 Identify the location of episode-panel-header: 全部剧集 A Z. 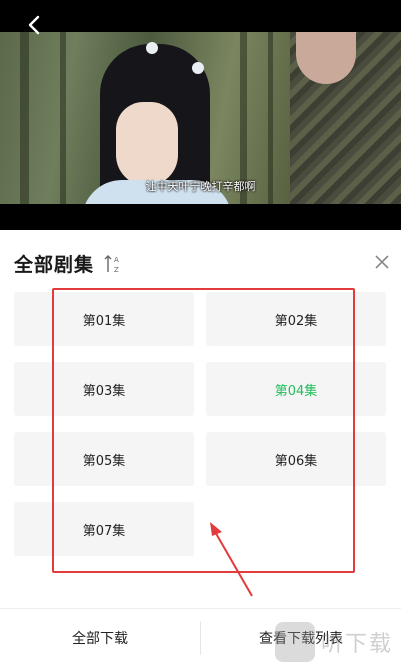
(202, 263).